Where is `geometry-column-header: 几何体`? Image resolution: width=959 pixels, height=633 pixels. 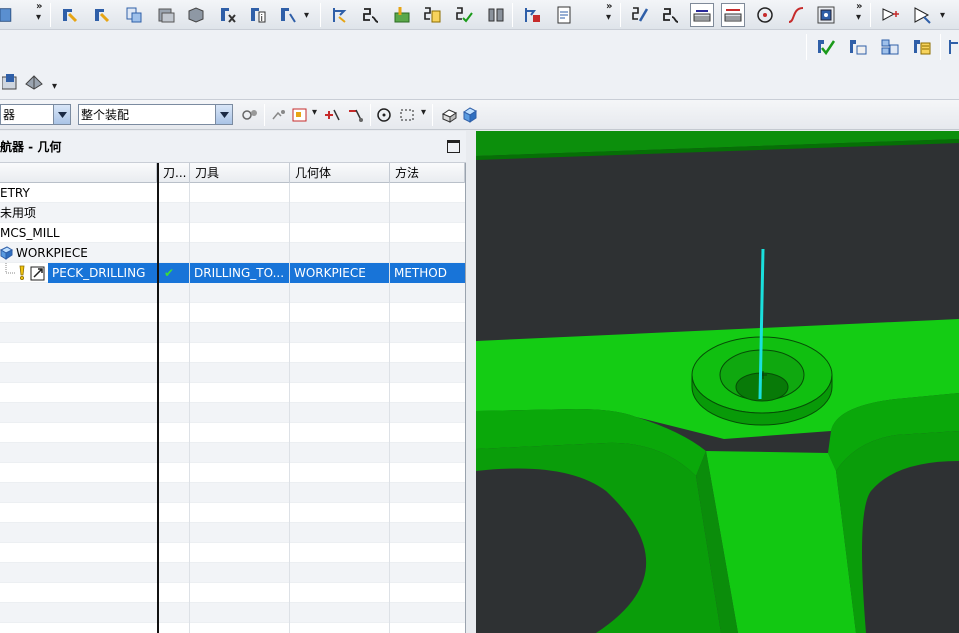
geometry-column-header: 几何体 is located at coordinates (340, 173).